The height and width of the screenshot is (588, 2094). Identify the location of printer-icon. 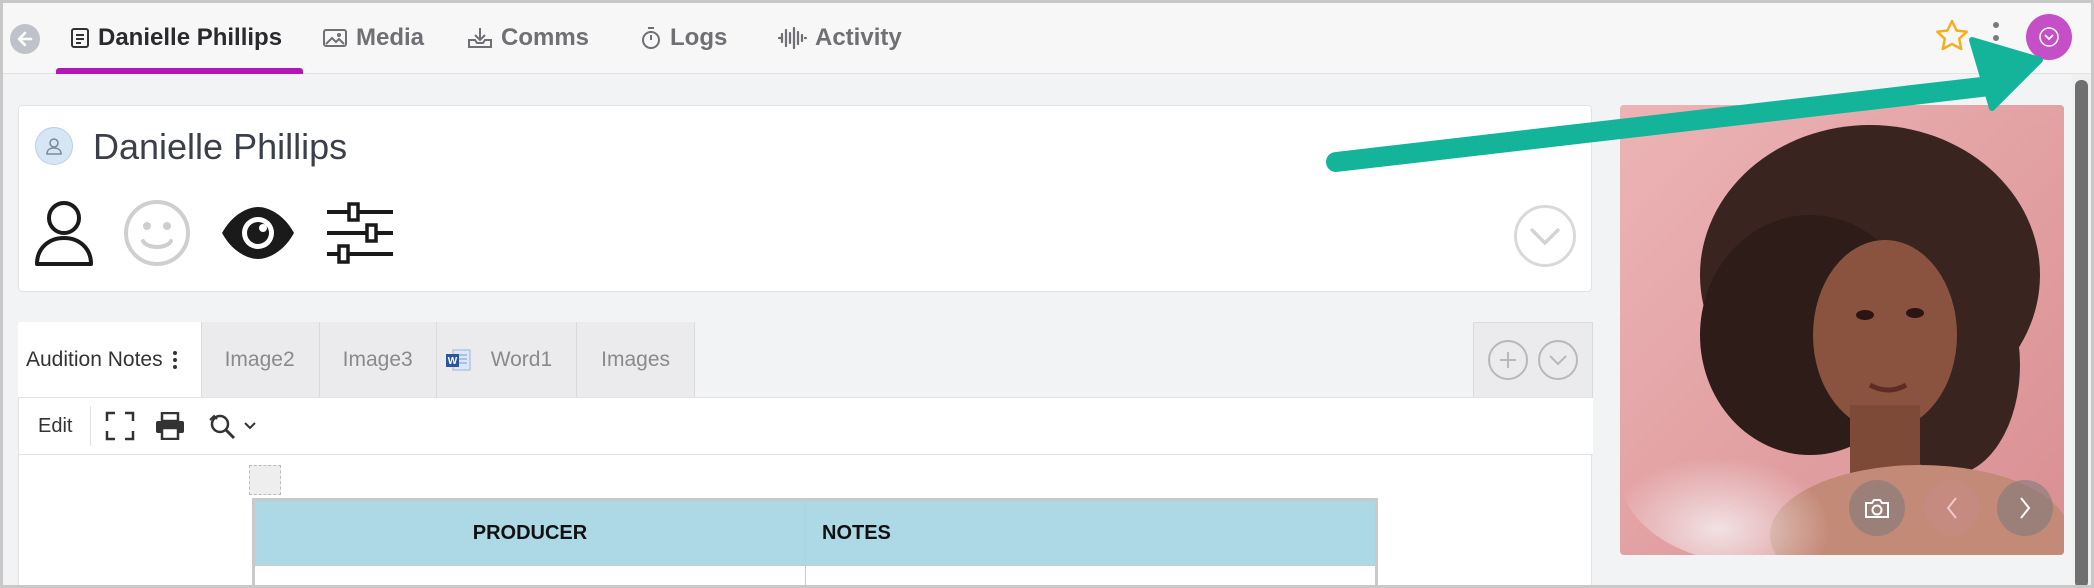
(170, 426).